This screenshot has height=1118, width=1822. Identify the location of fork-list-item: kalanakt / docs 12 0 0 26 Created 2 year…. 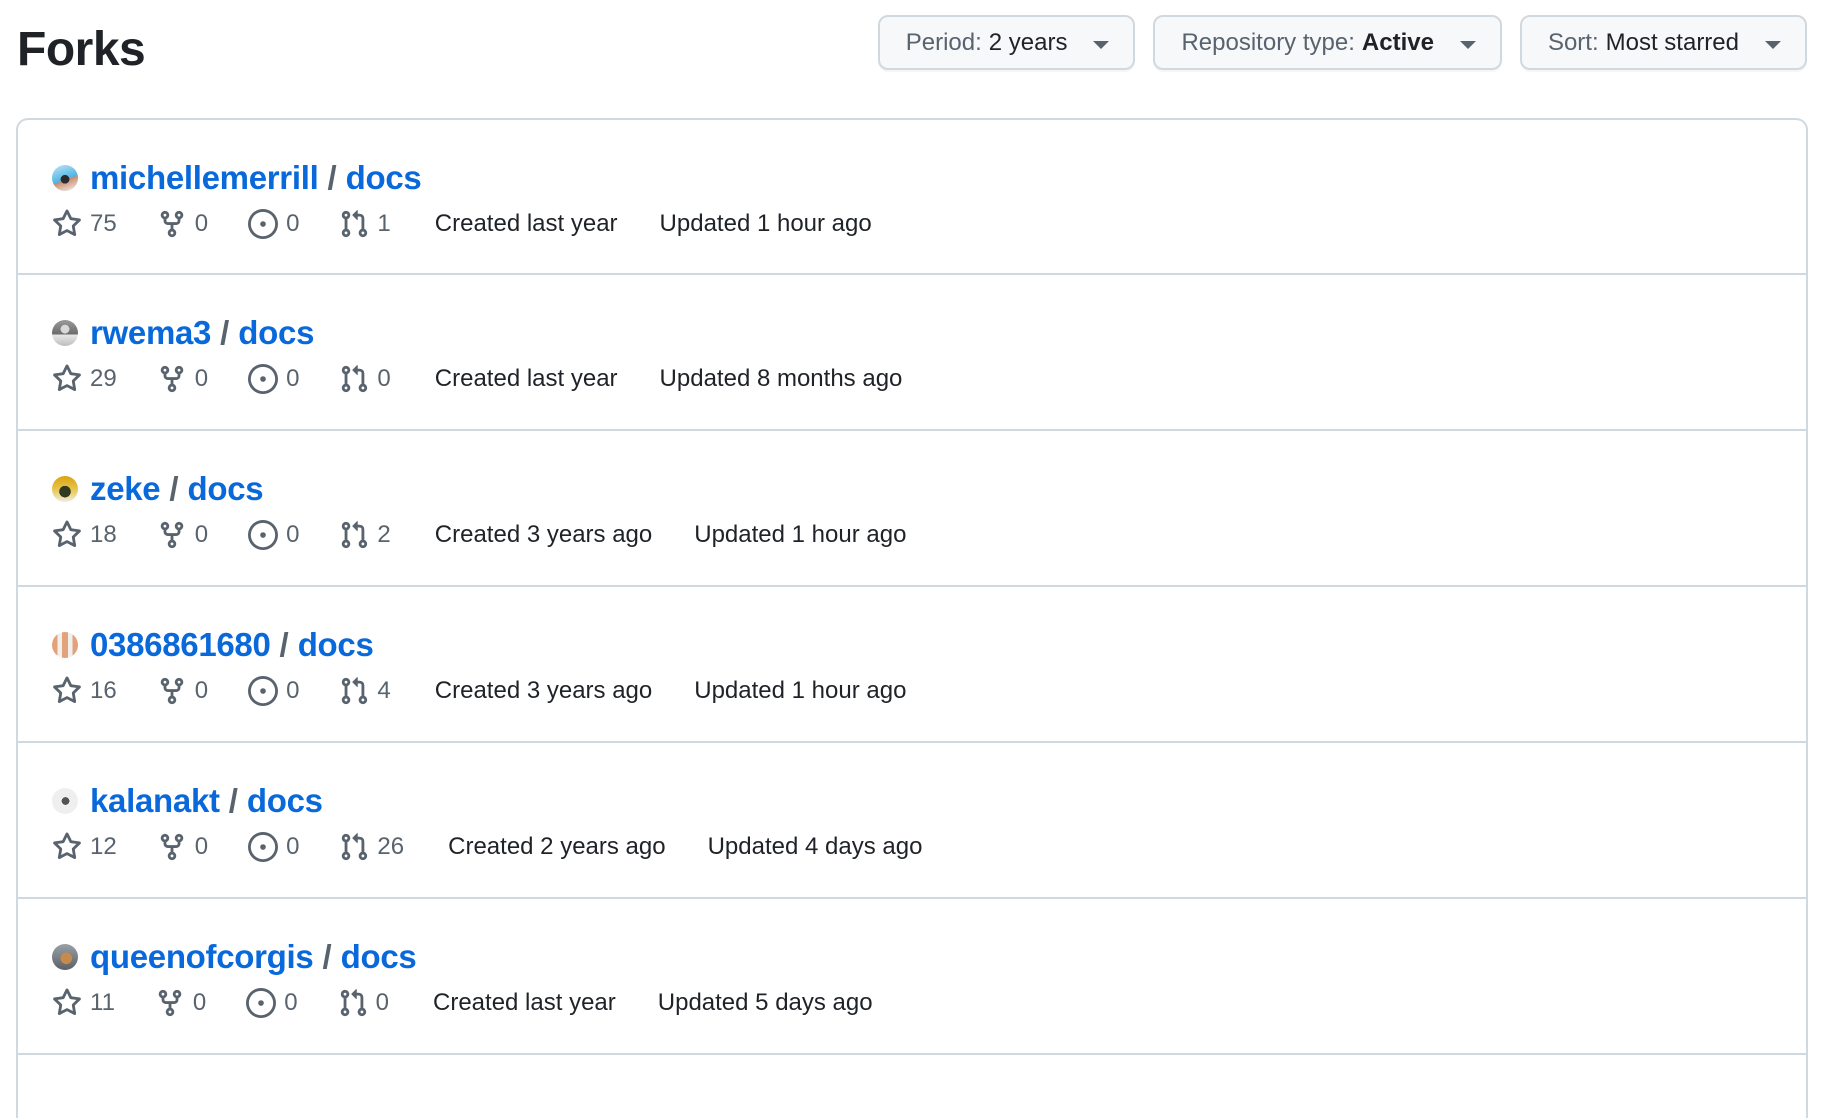
(912, 821).